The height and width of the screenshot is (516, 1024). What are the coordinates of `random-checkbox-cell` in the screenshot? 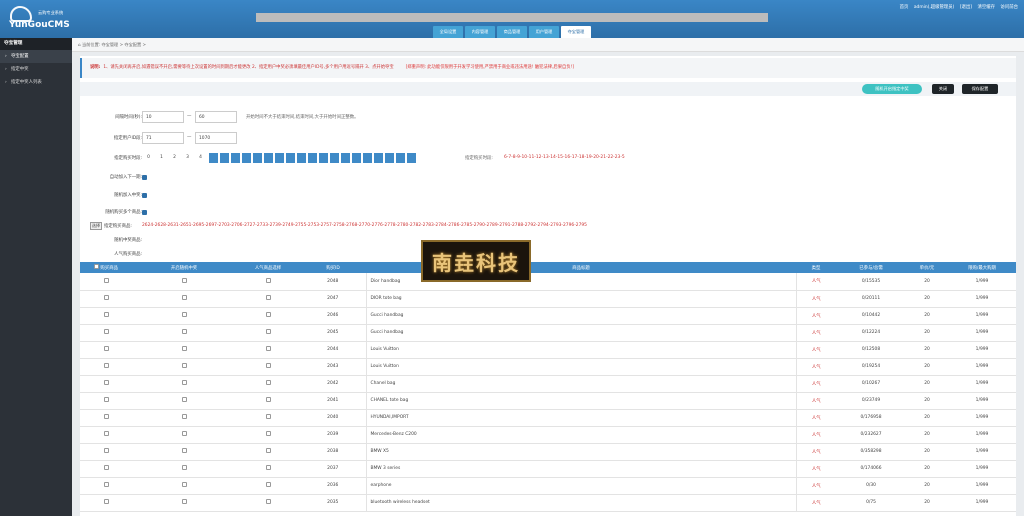 It's located at (184, 503).